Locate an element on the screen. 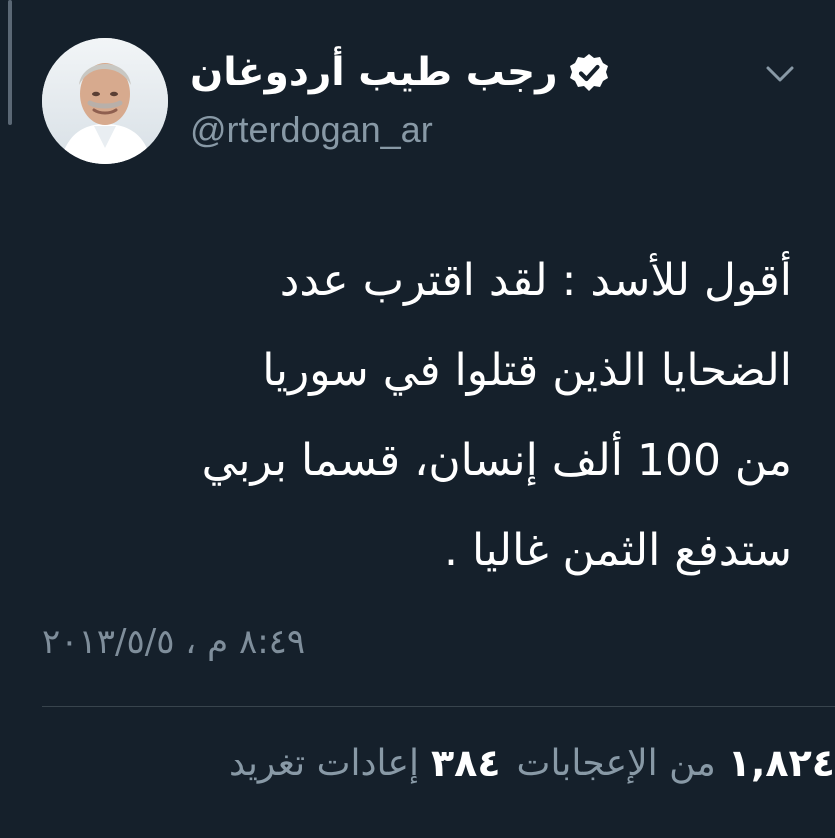  tweet-timestamp: ٨:٤٩ م ، ٢٠١٣/٥/٥ is located at coordinates (262, 642).